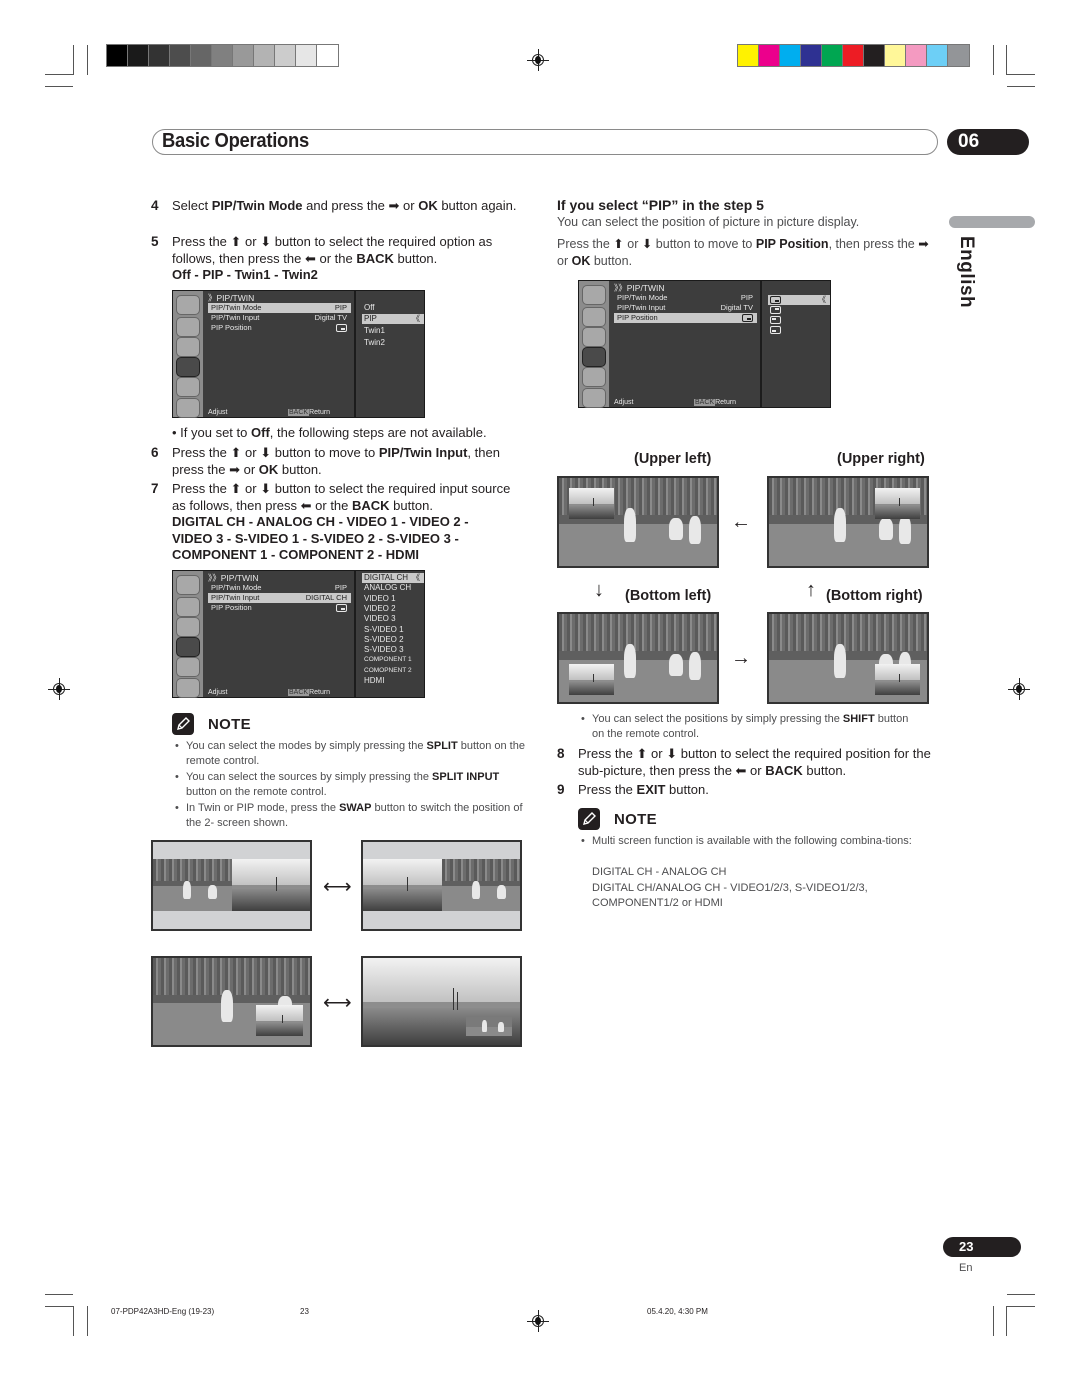  Describe the element at coordinates (741, 522) in the screenshot. I see `left-arrow-icon: ←` at that location.